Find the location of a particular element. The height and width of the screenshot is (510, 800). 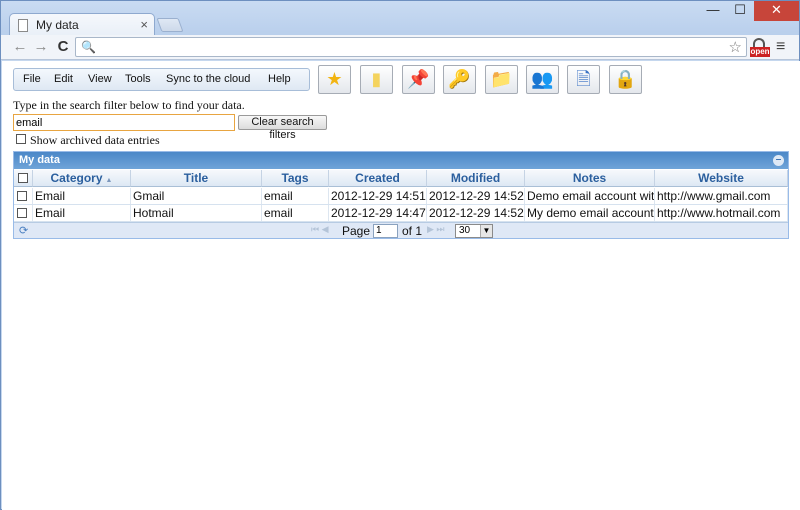

tab-title: My data is located at coordinates (57, 25).